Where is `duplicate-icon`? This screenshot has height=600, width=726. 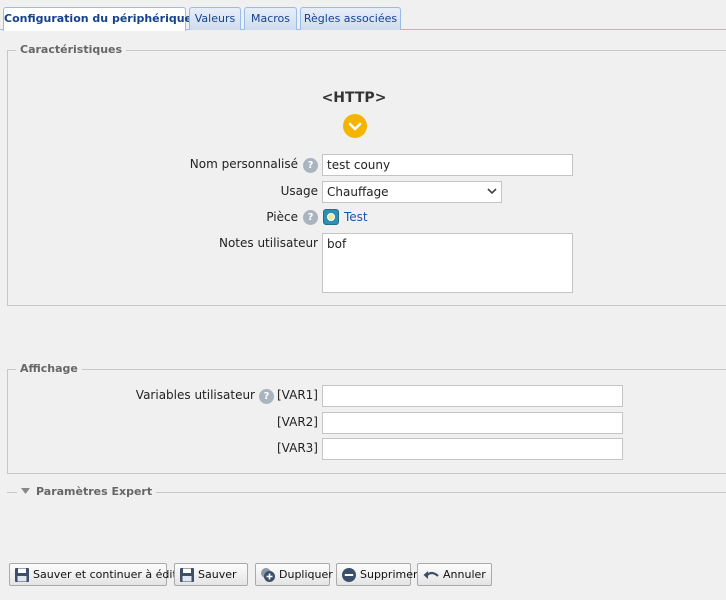 duplicate-icon is located at coordinates (268, 575).